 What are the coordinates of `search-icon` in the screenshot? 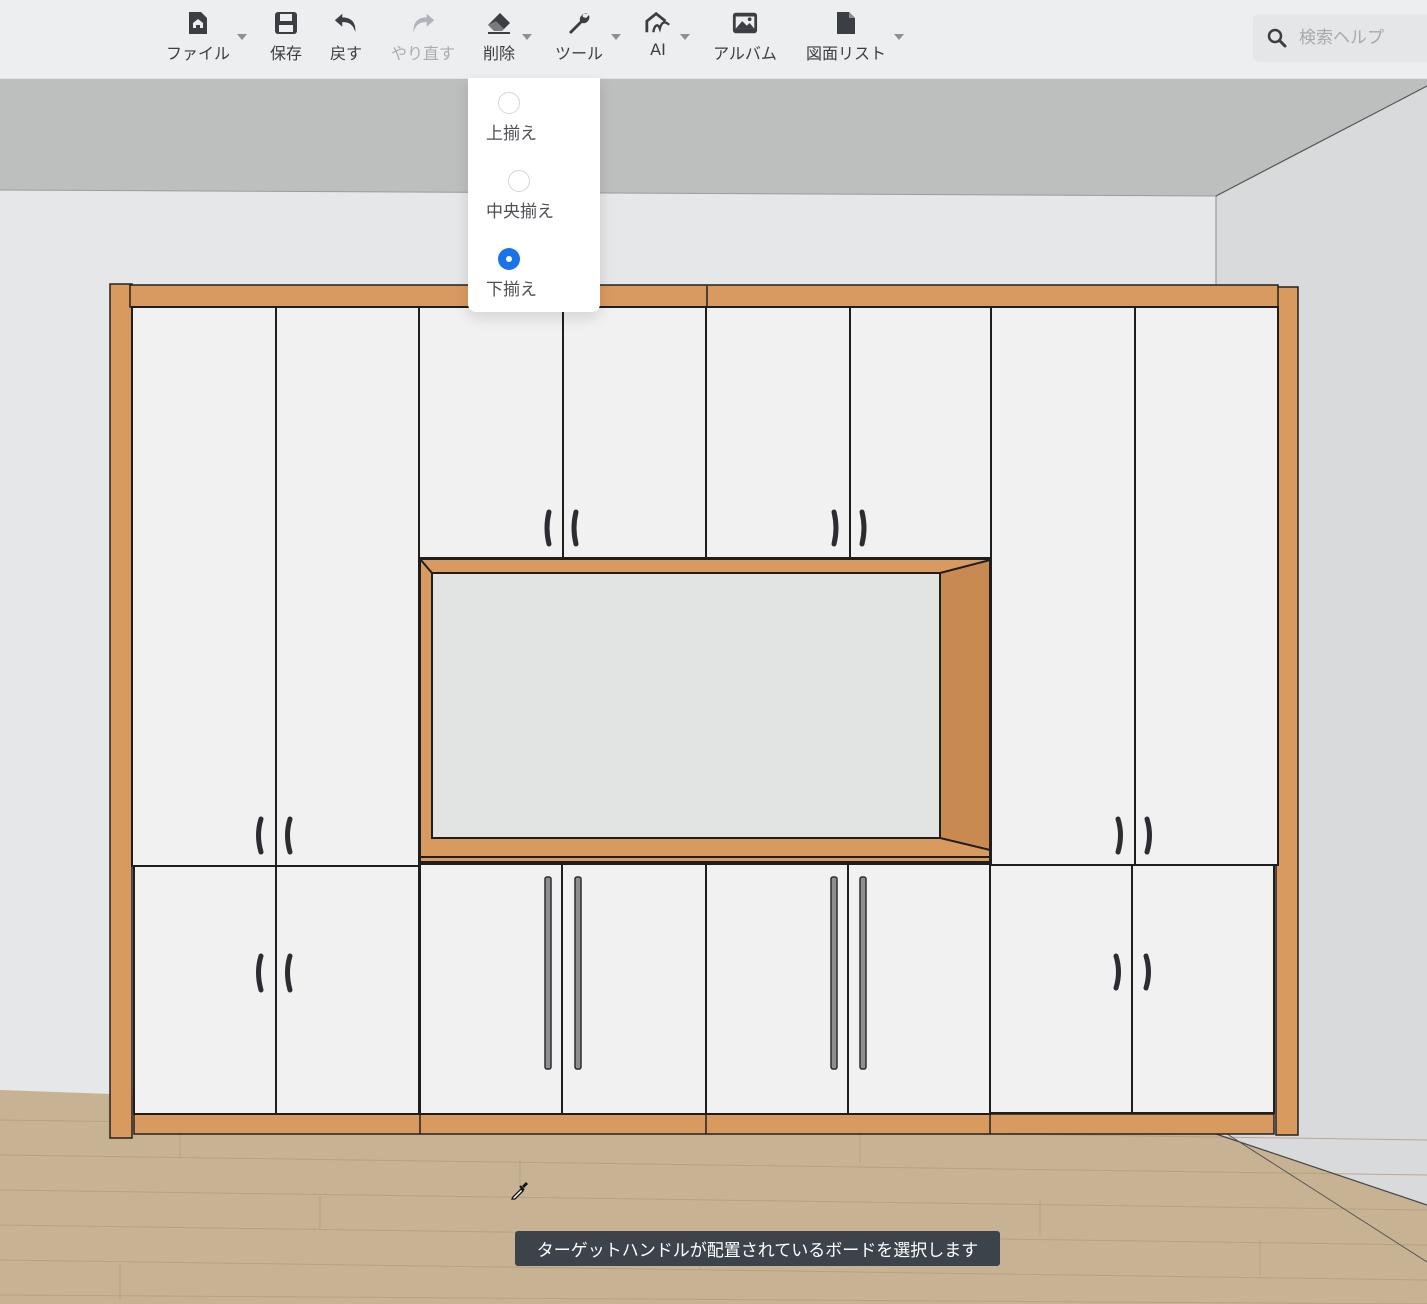 It's located at (1277, 38).